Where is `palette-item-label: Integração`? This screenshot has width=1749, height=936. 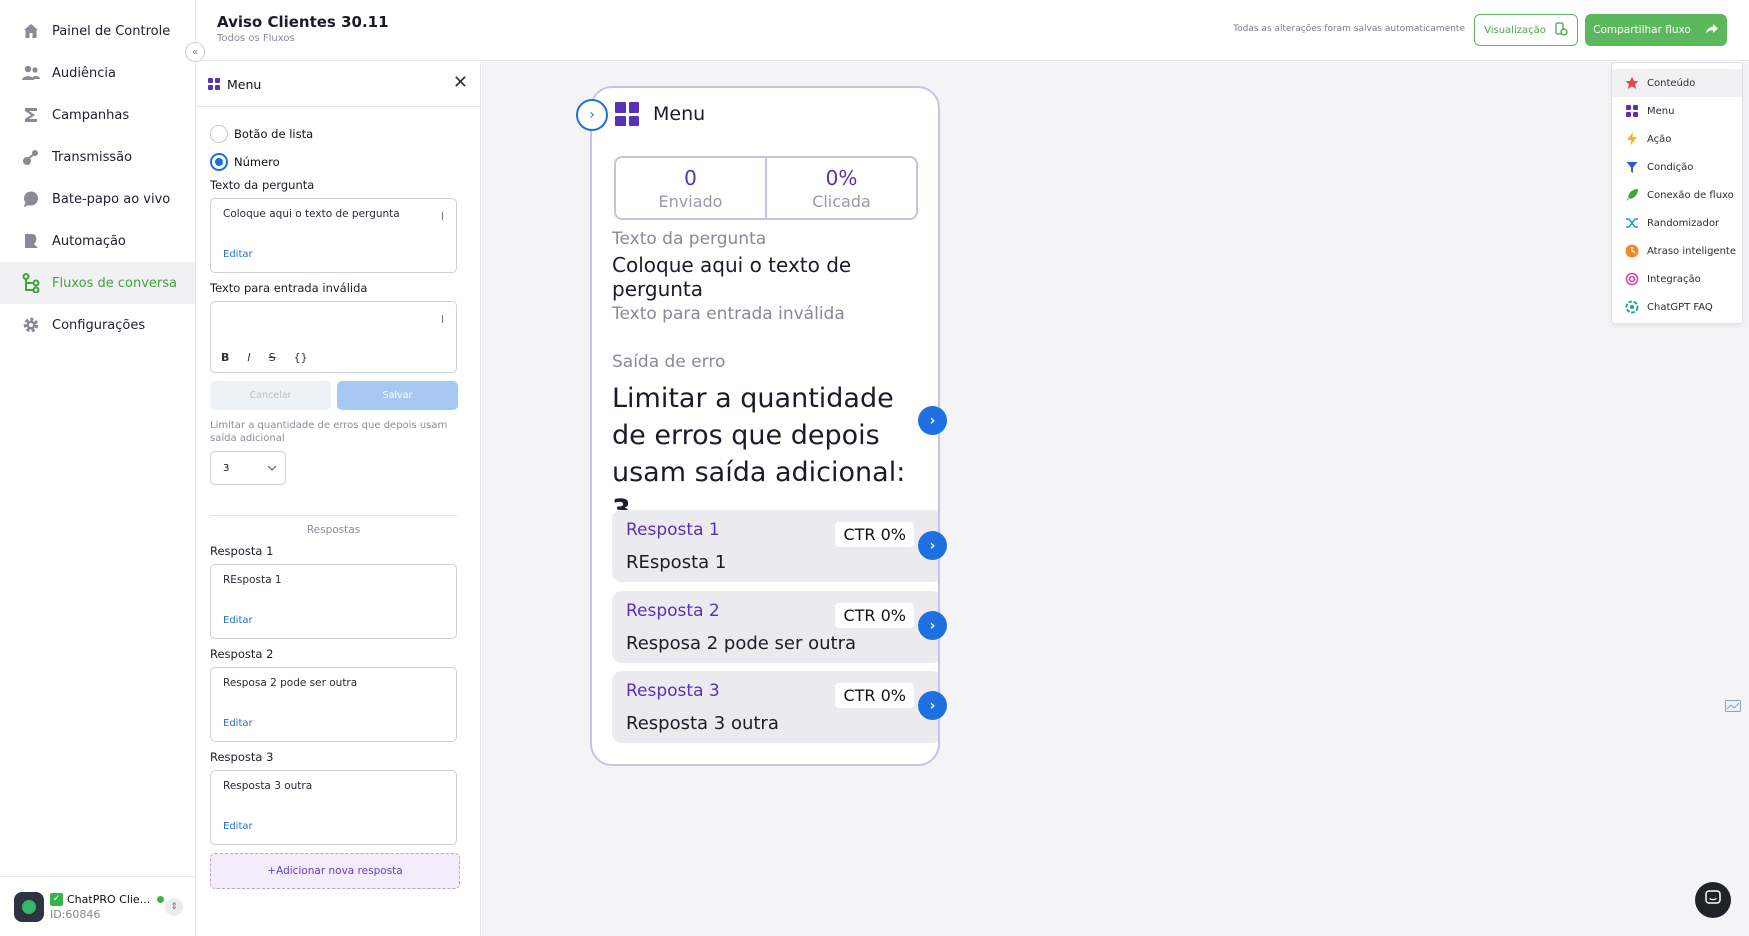
palette-item-label: Integração is located at coordinates (1674, 279).